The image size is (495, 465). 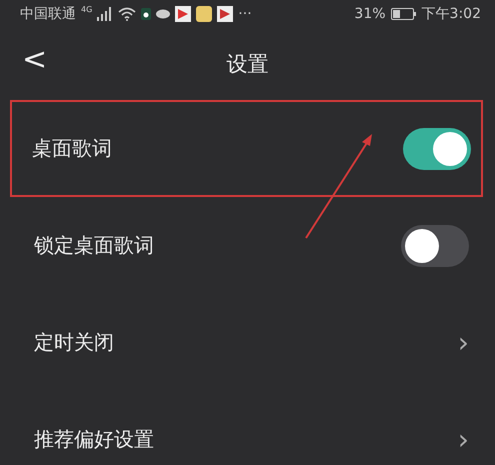 I want to click on clock: 下午3:02, so click(x=451, y=14).